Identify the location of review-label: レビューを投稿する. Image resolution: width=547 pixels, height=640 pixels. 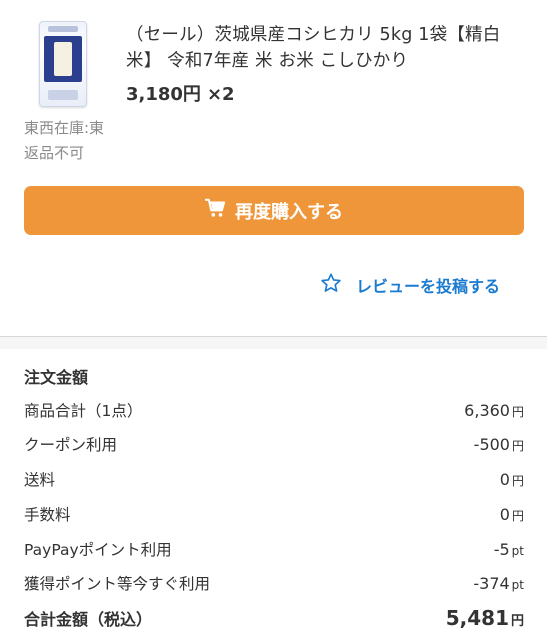
(428, 286).